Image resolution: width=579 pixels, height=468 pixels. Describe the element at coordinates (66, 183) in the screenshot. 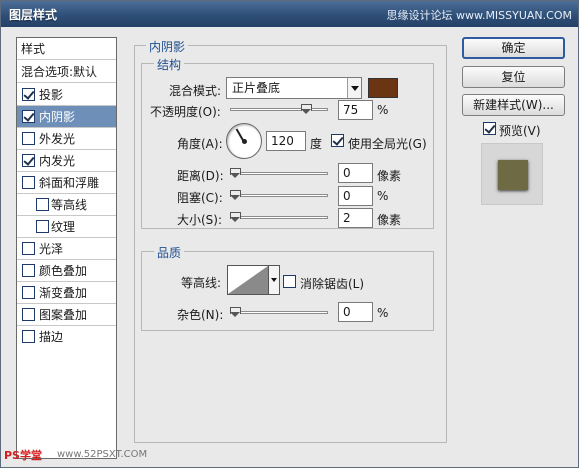

I see `style-item-bevel-emboss: 斜面和浮雕` at that location.